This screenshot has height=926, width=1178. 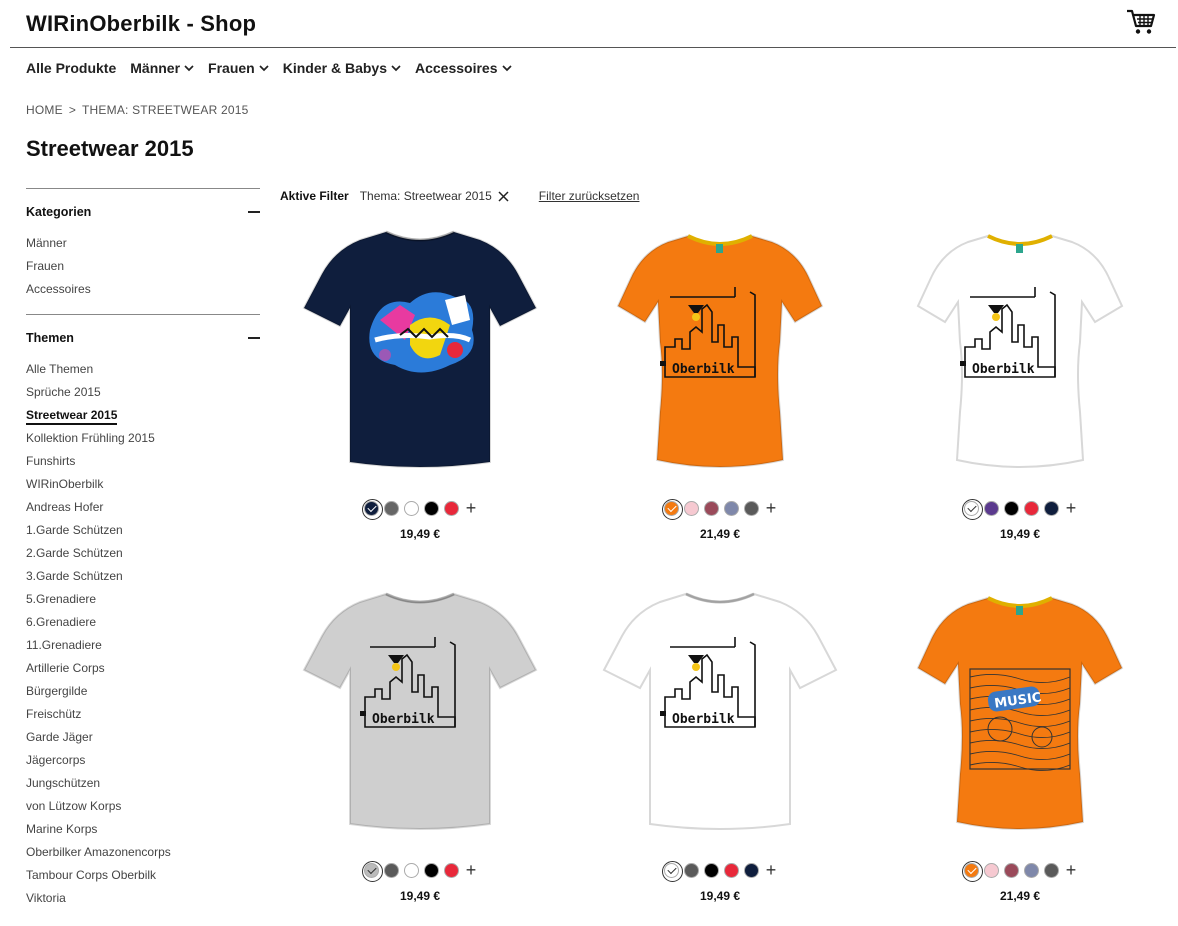 What do you see at coordinates (143, 786) in the screenshot?
I see `sidebar-item-jungschutzen: Jungschützen` at bounding box center [143, 786].